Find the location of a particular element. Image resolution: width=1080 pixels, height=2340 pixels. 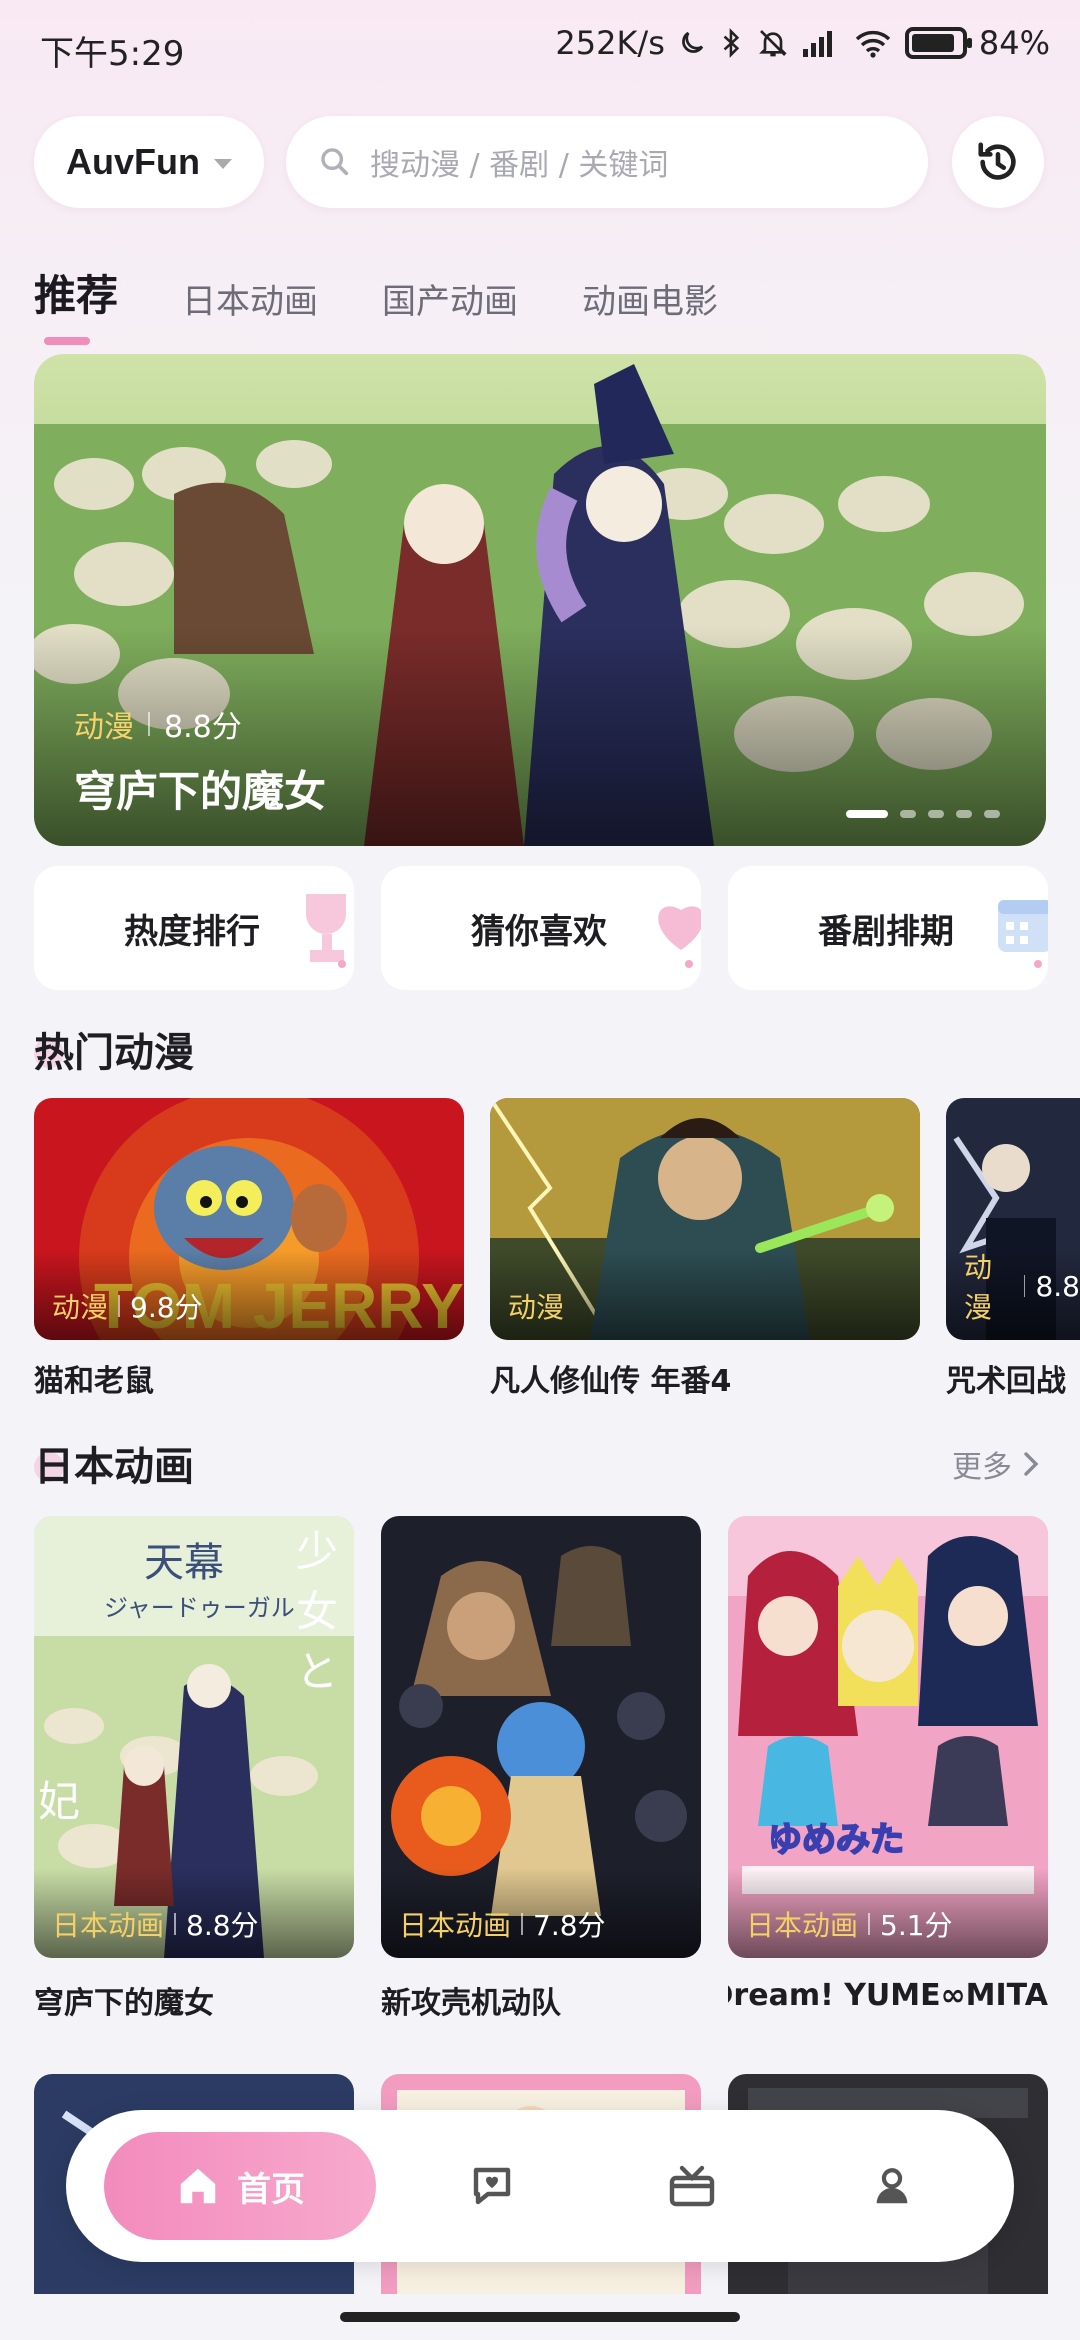

caret-down-icon is located at coordinates (222, 164).